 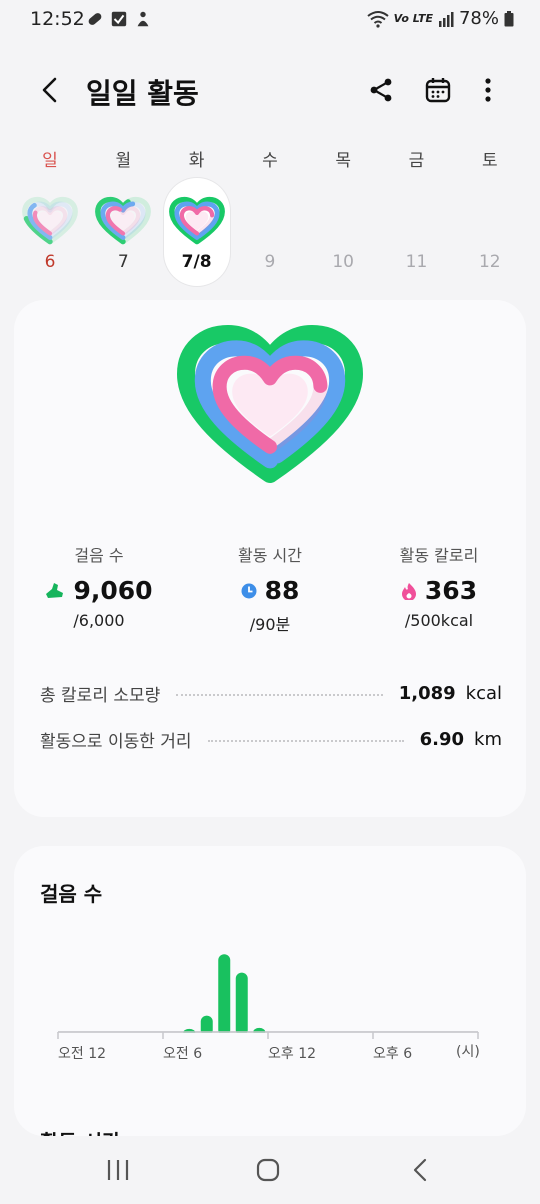 I want to click on metric-label: 활동 시간, so click(x=270, y=555).